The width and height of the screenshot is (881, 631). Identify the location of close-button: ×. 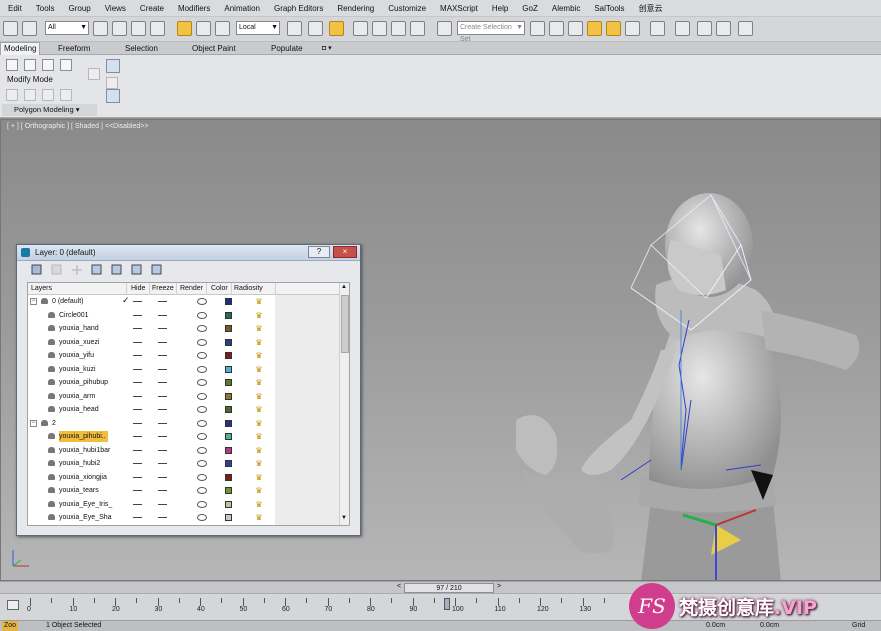
(345, 252).